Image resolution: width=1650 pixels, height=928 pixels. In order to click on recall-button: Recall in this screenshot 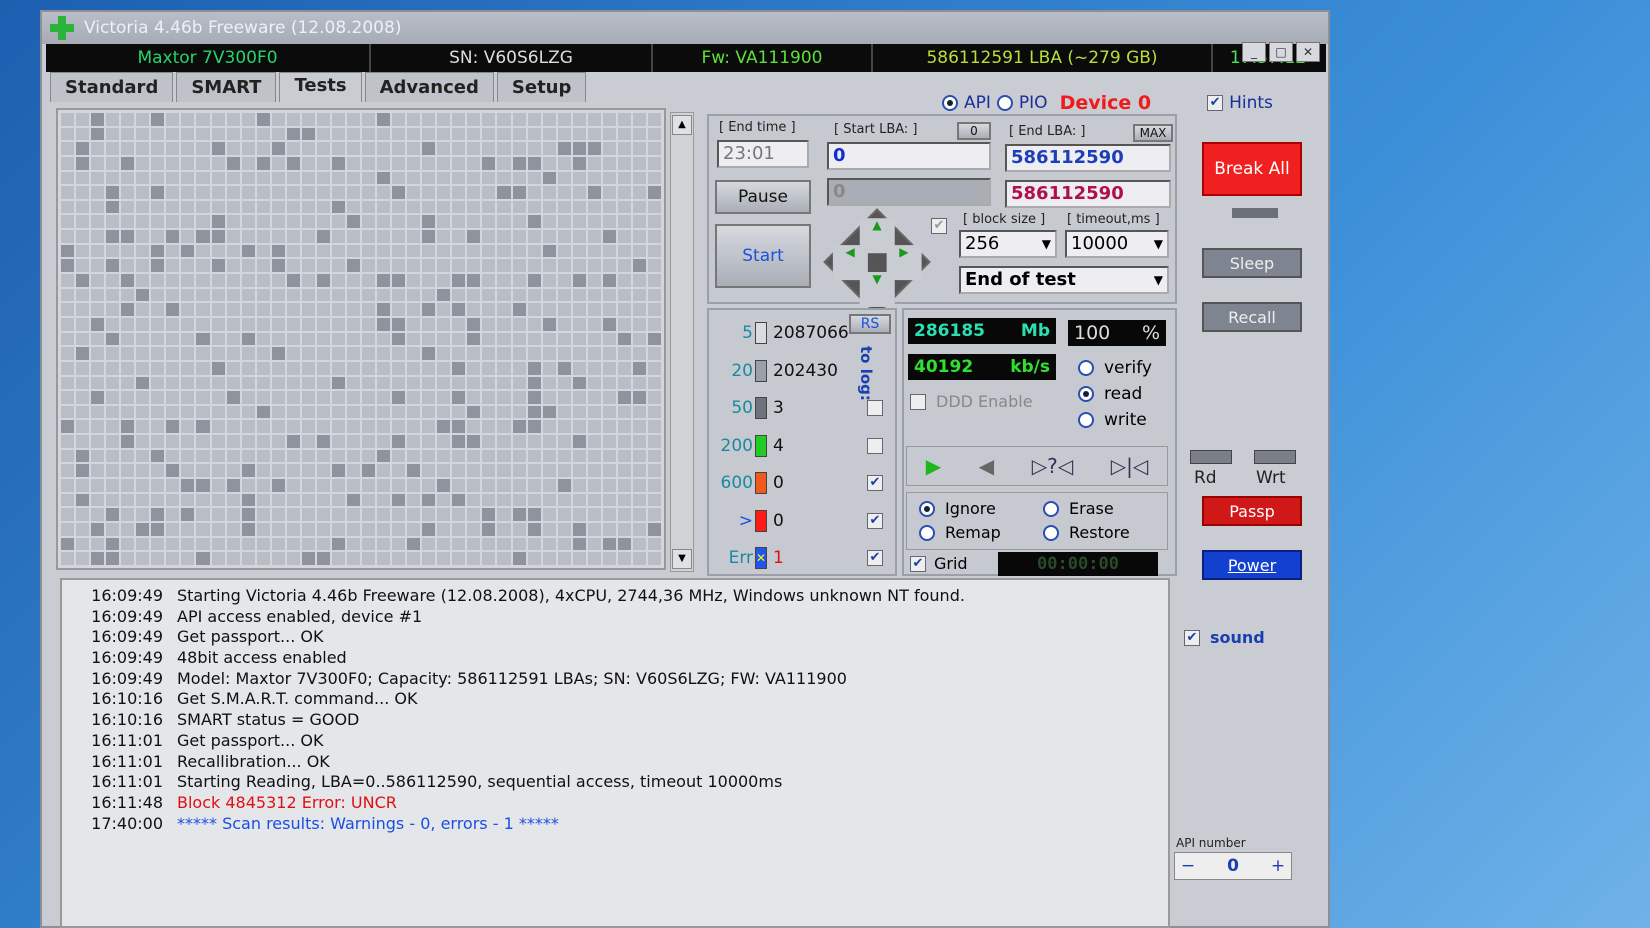, I will do `click(1252, 317)`.